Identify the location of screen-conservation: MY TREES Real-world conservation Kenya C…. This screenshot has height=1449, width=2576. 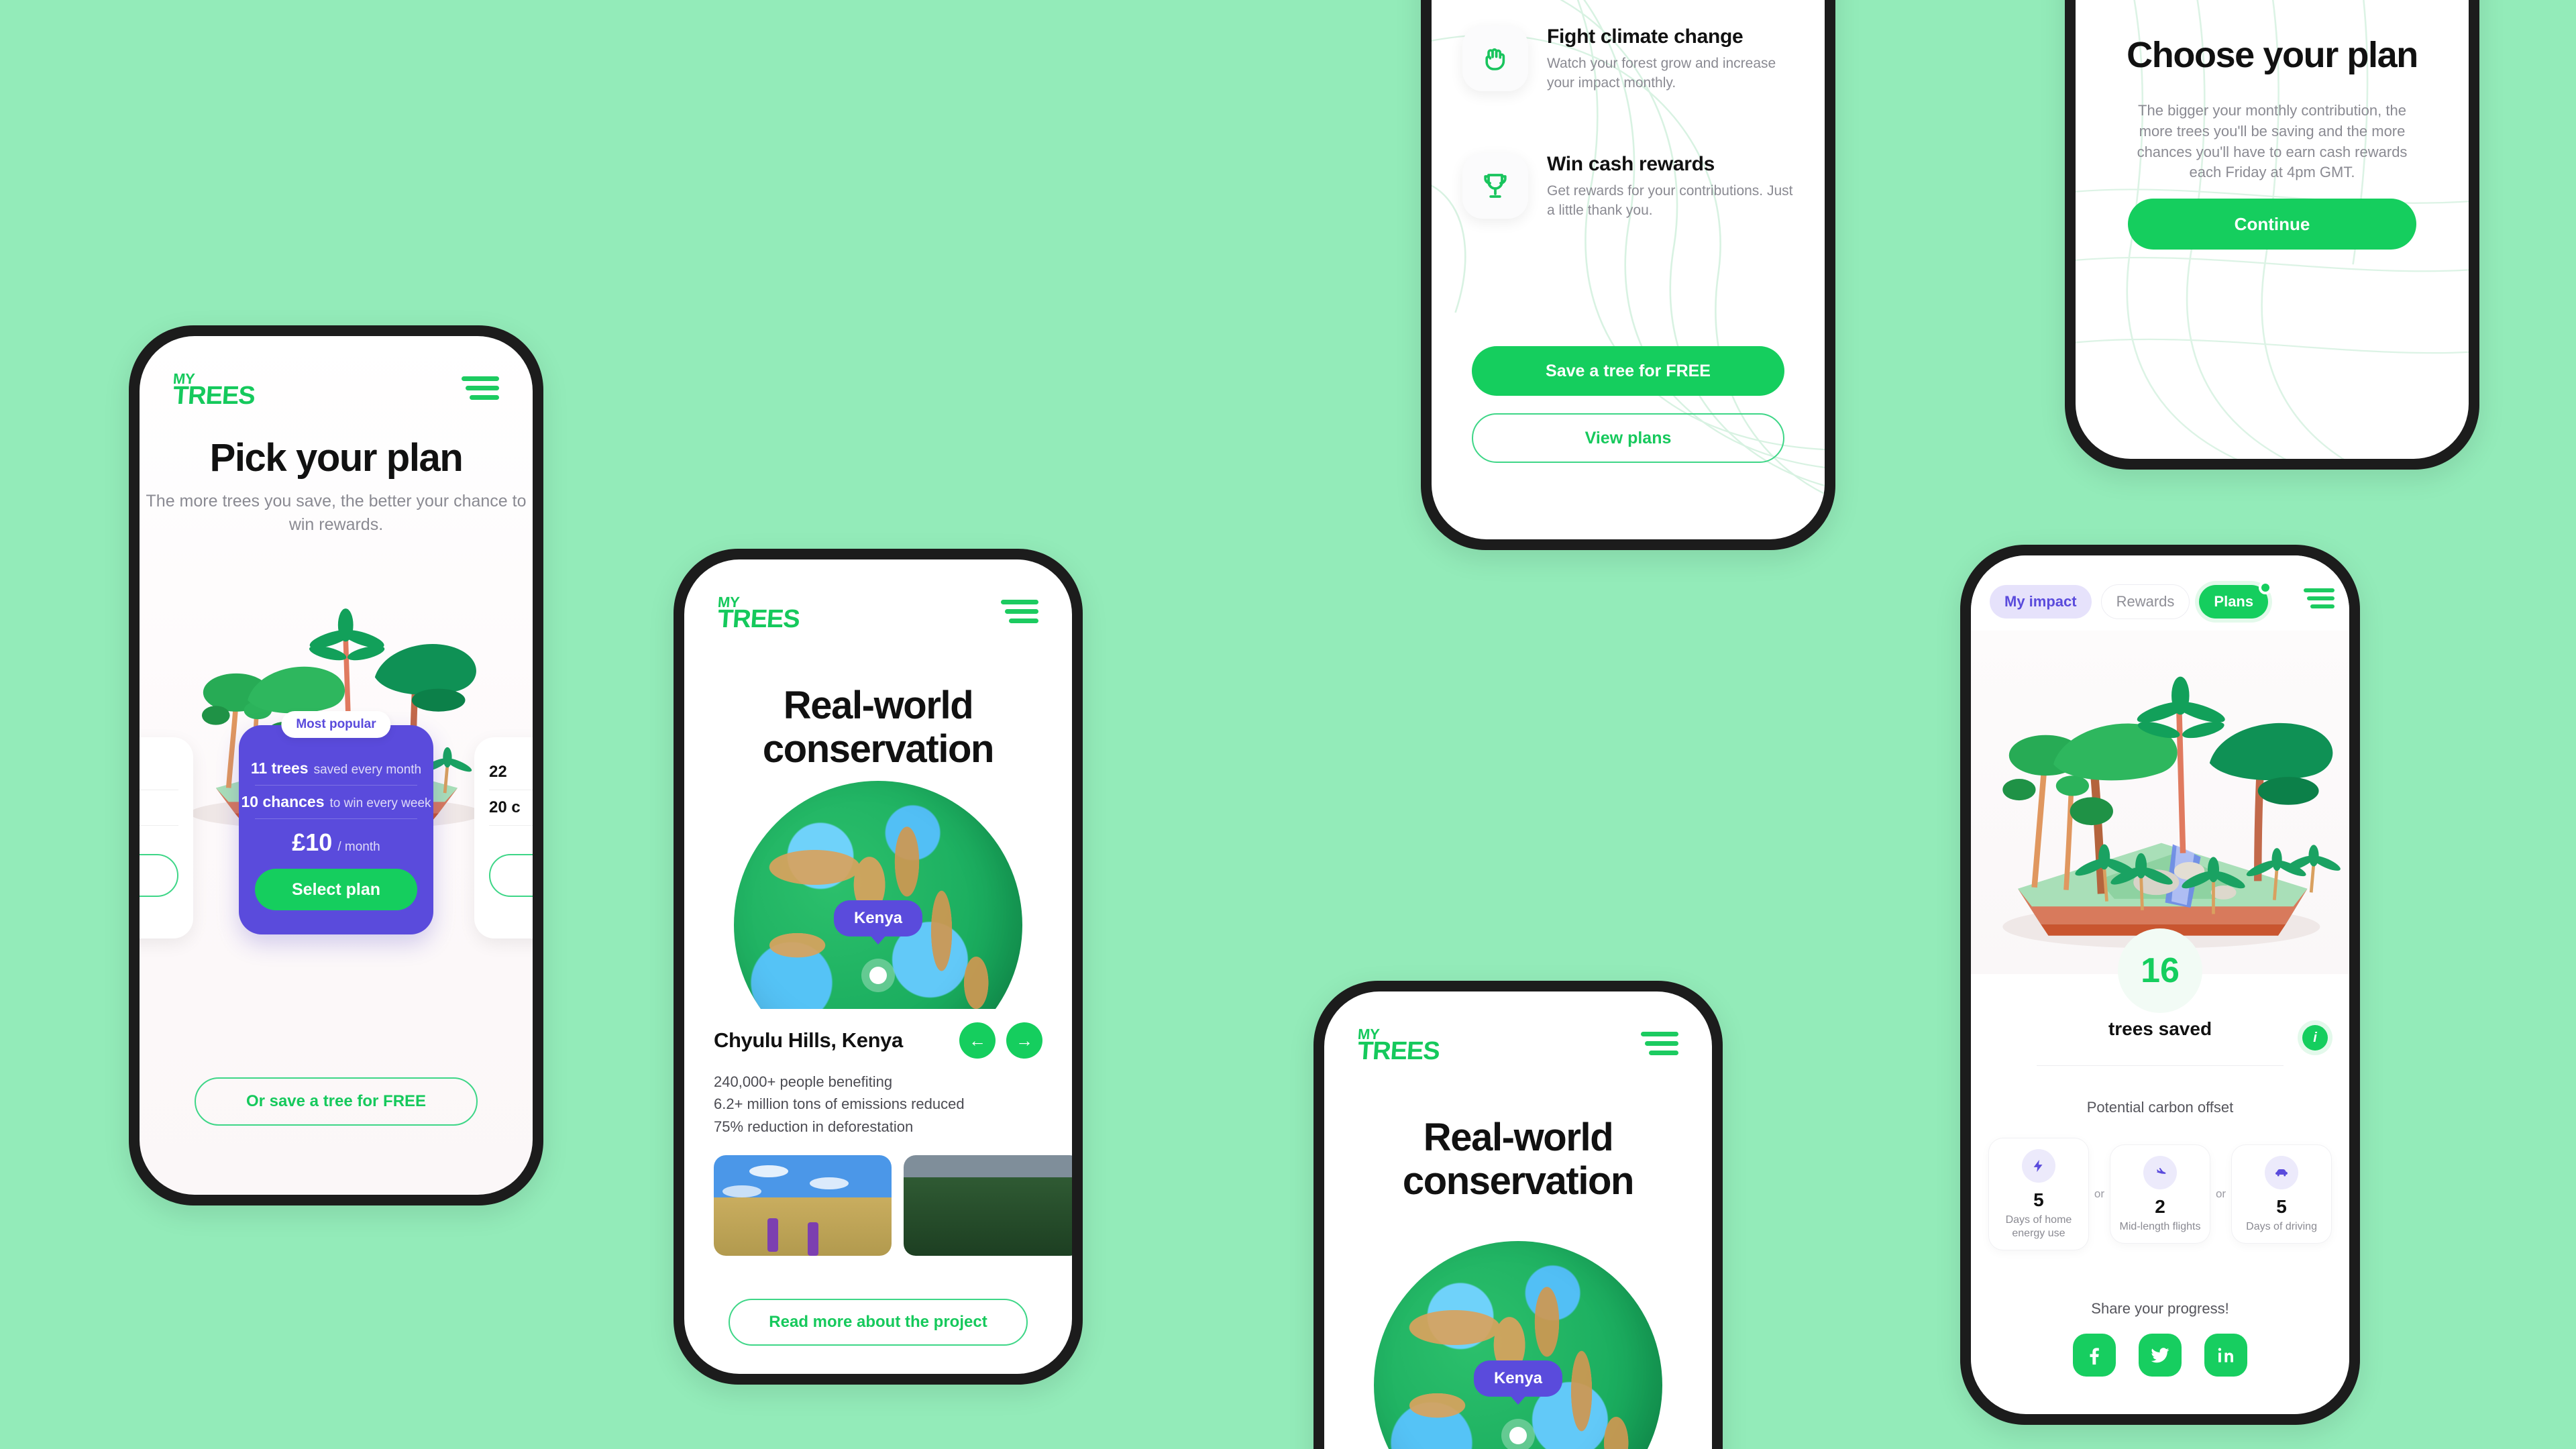
(878, 966).